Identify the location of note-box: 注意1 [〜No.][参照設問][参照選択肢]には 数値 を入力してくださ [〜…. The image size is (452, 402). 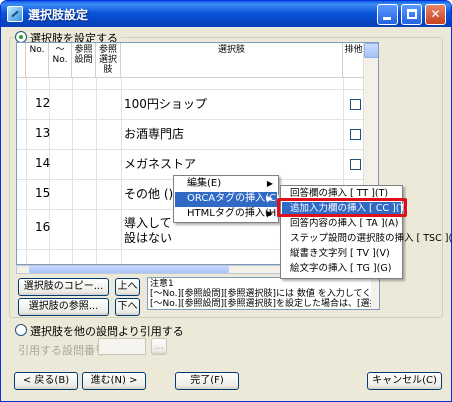
(263, 293).